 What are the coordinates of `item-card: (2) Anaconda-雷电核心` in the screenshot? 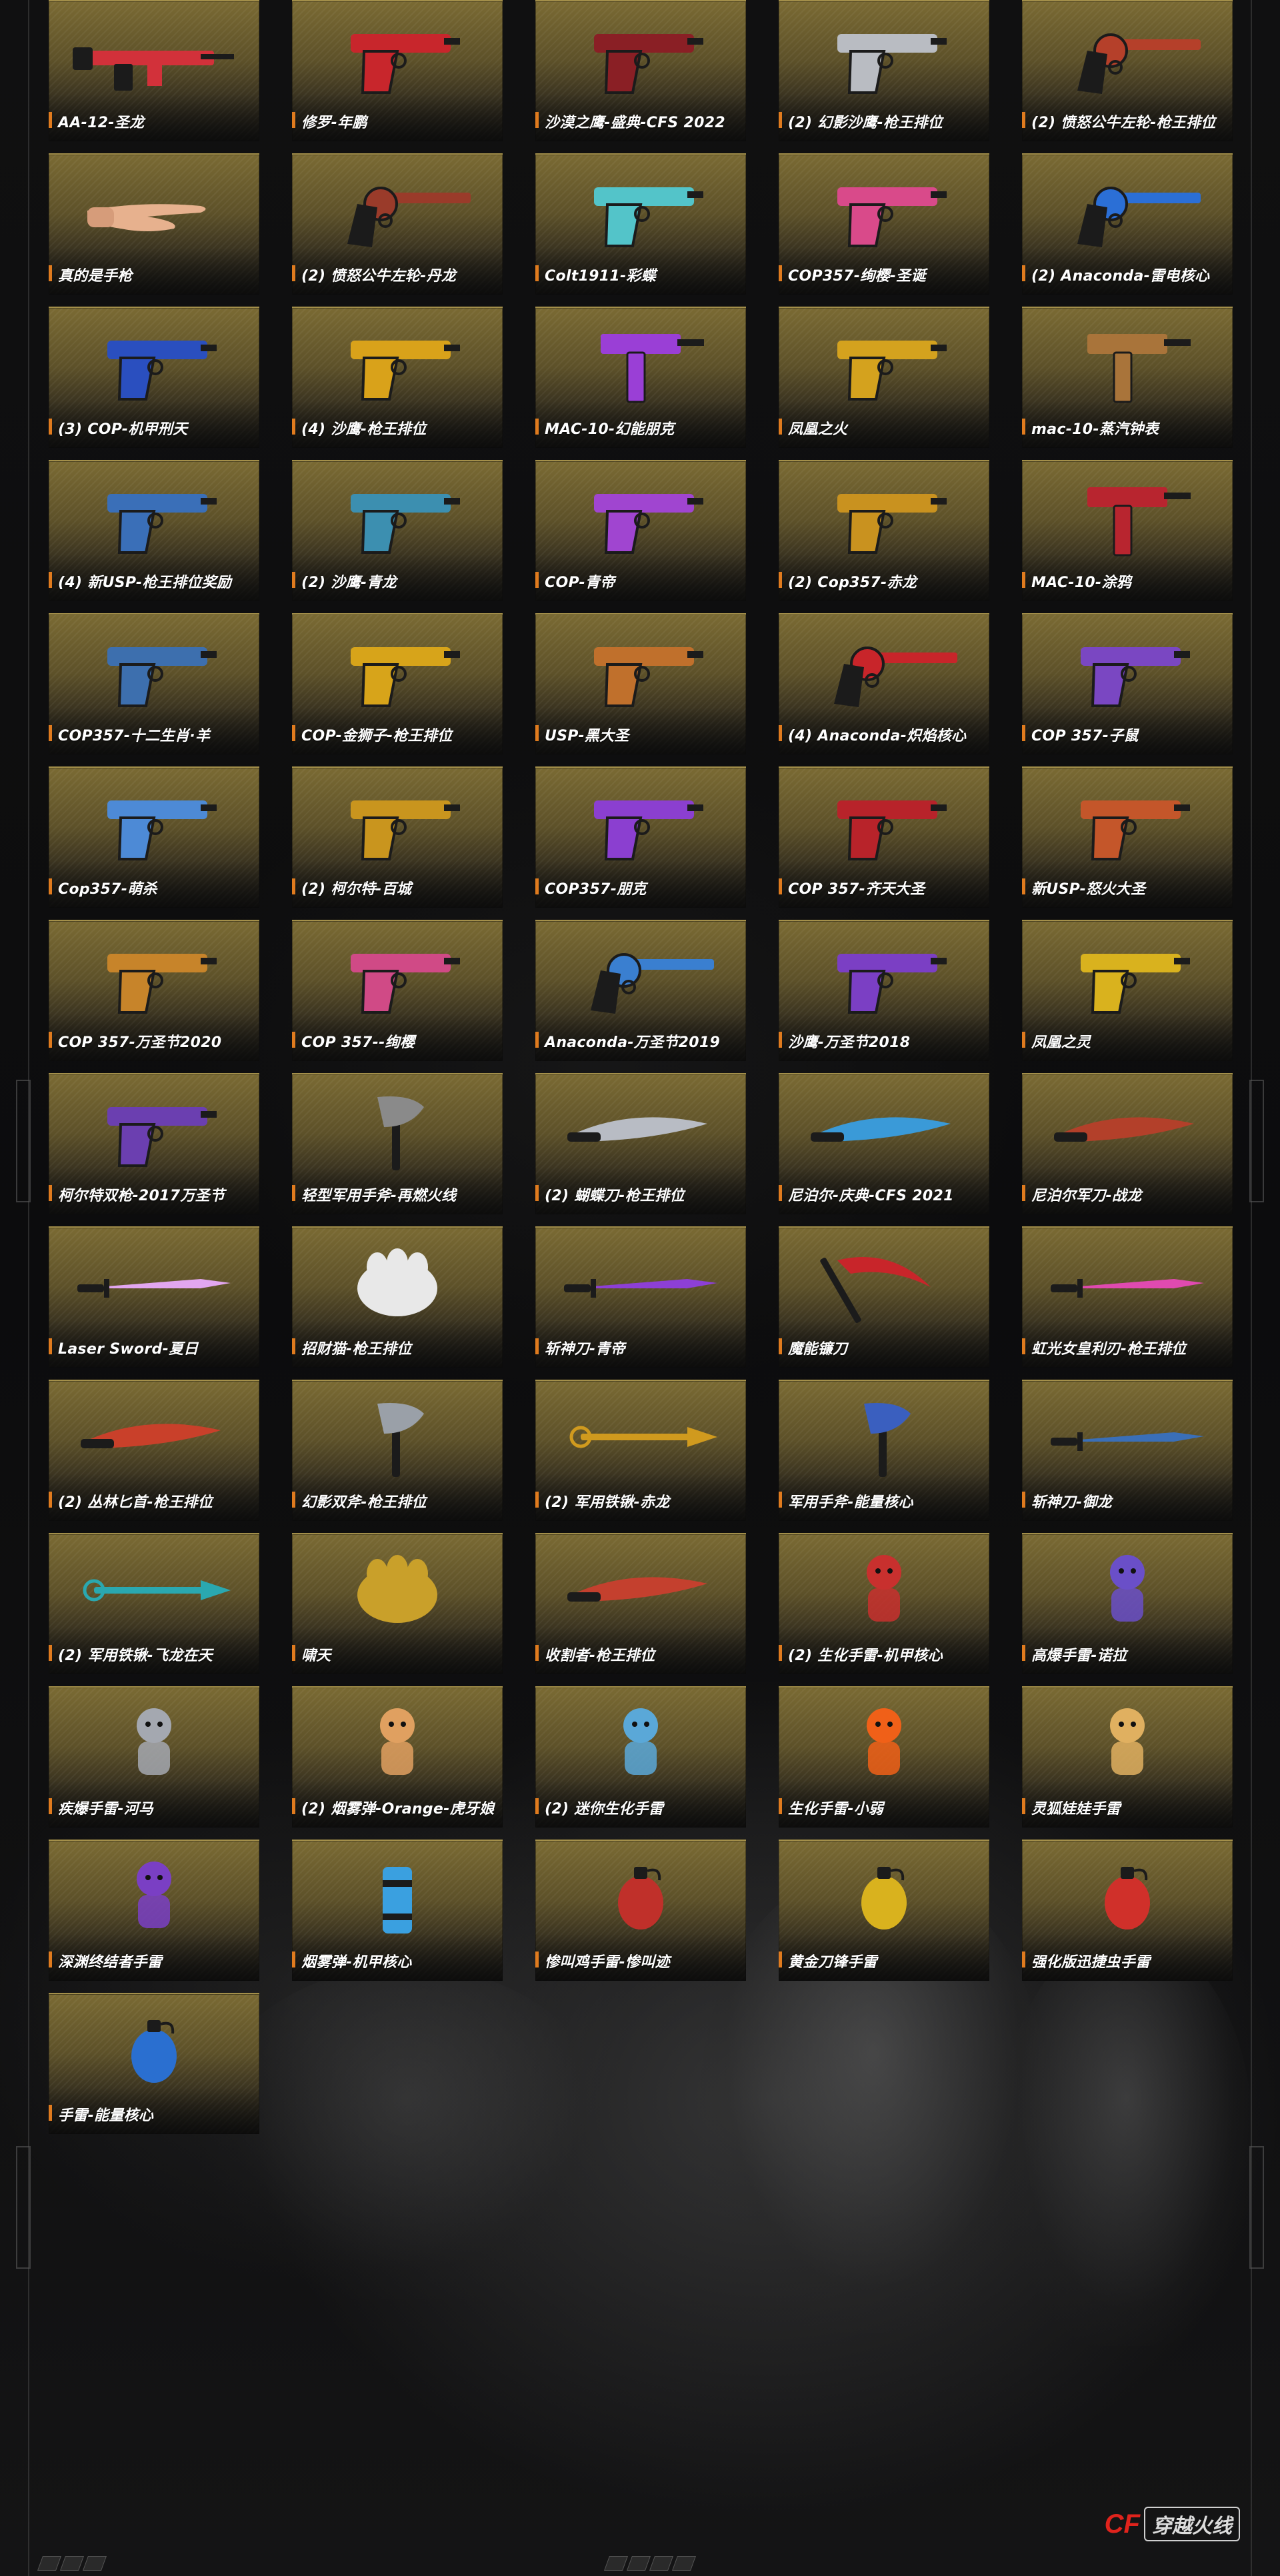 It's located at (1127, 224).